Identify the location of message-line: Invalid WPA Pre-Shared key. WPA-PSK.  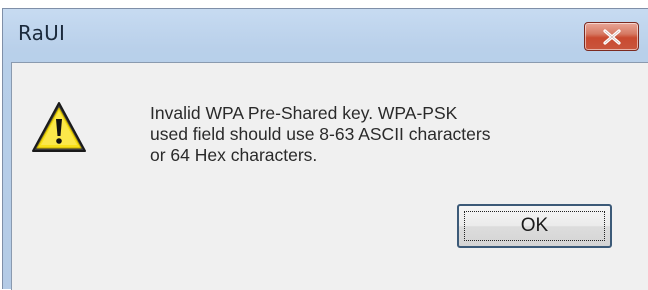
(304, 113).